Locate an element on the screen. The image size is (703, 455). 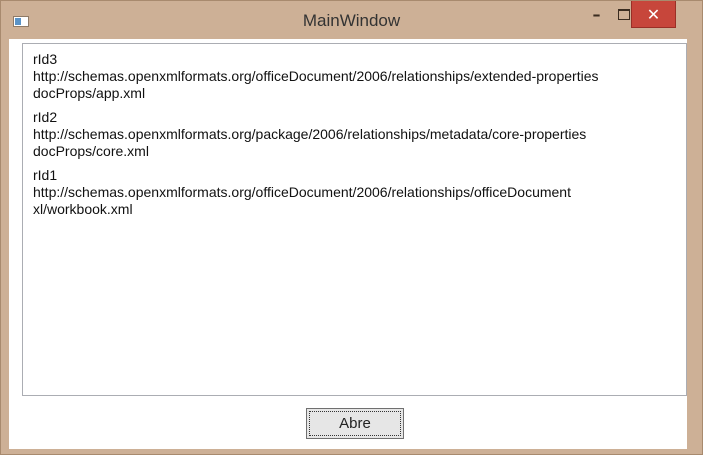
relationship-target: xl/workbook.xml is located at coordinates (83, 209).